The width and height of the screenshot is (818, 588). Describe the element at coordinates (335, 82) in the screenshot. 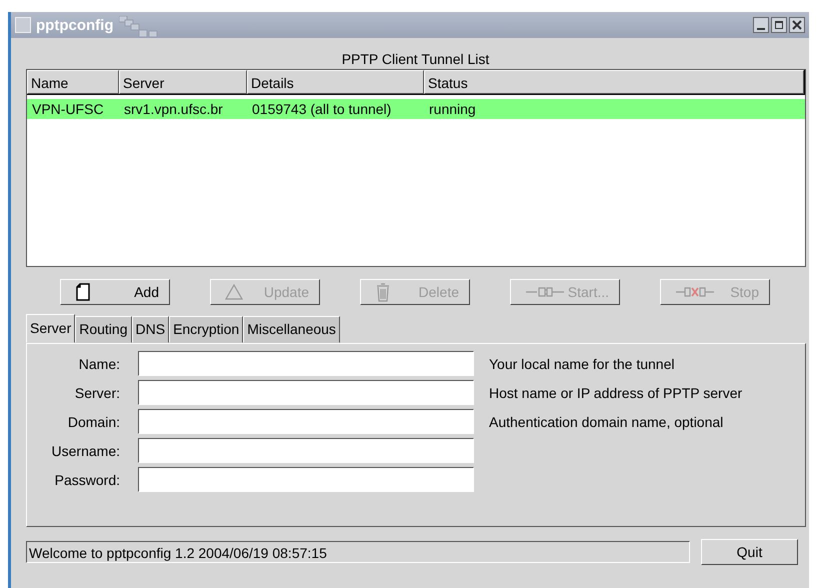

I see `column-header: Details` at that location.